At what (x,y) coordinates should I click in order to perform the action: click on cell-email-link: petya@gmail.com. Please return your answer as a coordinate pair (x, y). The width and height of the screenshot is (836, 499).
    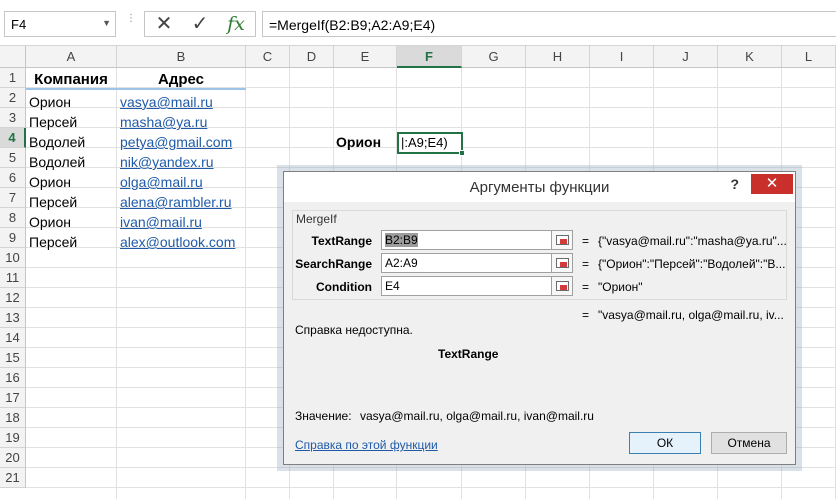
    Looking at the image, I should click on (181, 142).